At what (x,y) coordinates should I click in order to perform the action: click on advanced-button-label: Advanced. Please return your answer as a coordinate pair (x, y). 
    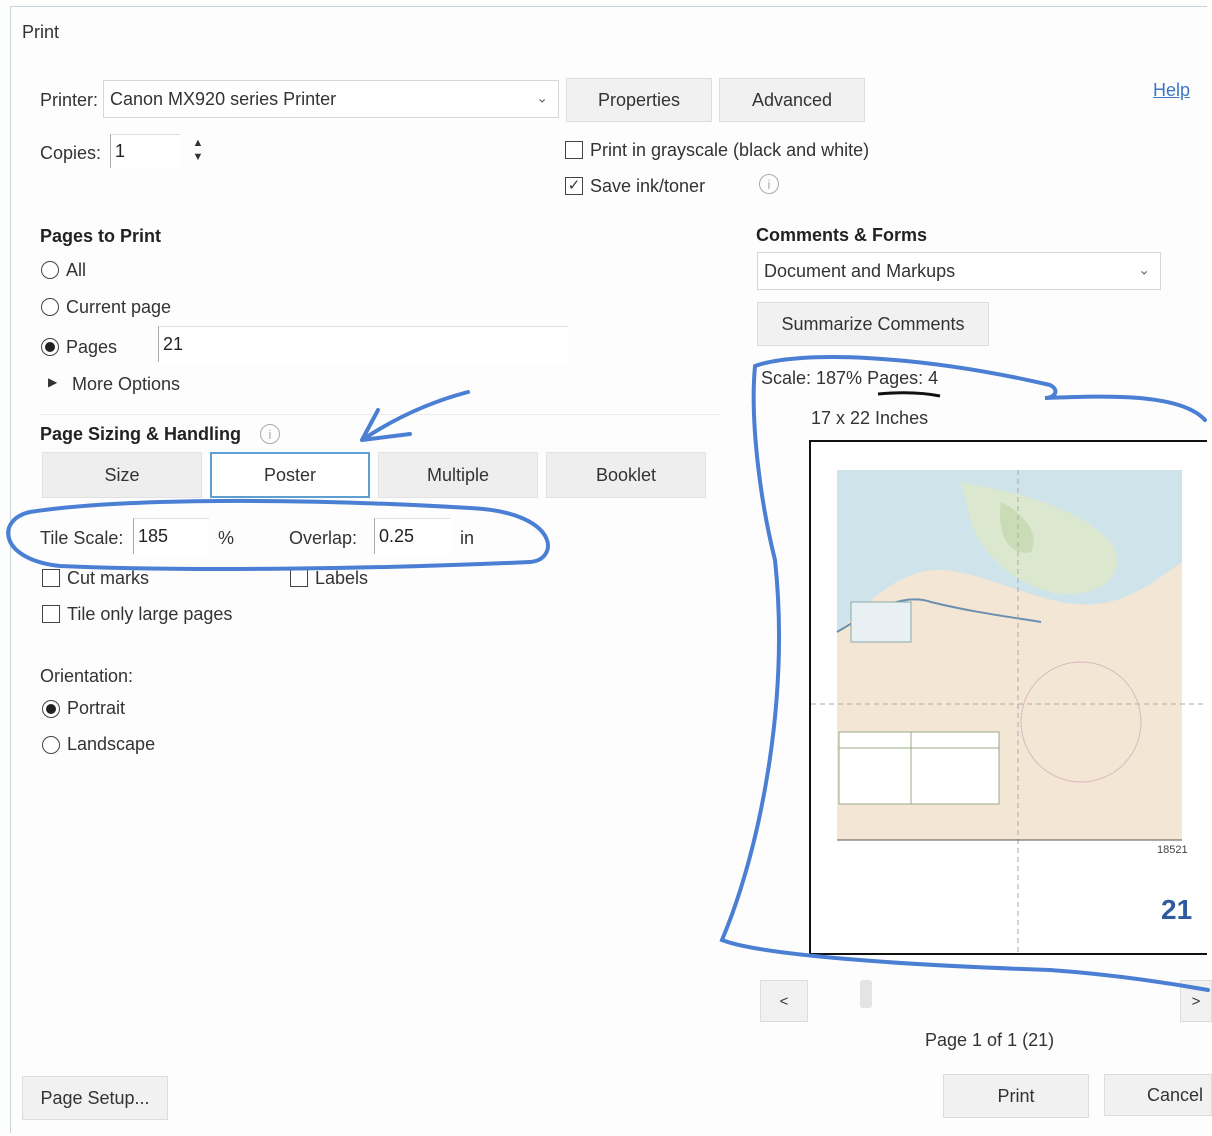
    Looking at the image, I should click on (792, 99).